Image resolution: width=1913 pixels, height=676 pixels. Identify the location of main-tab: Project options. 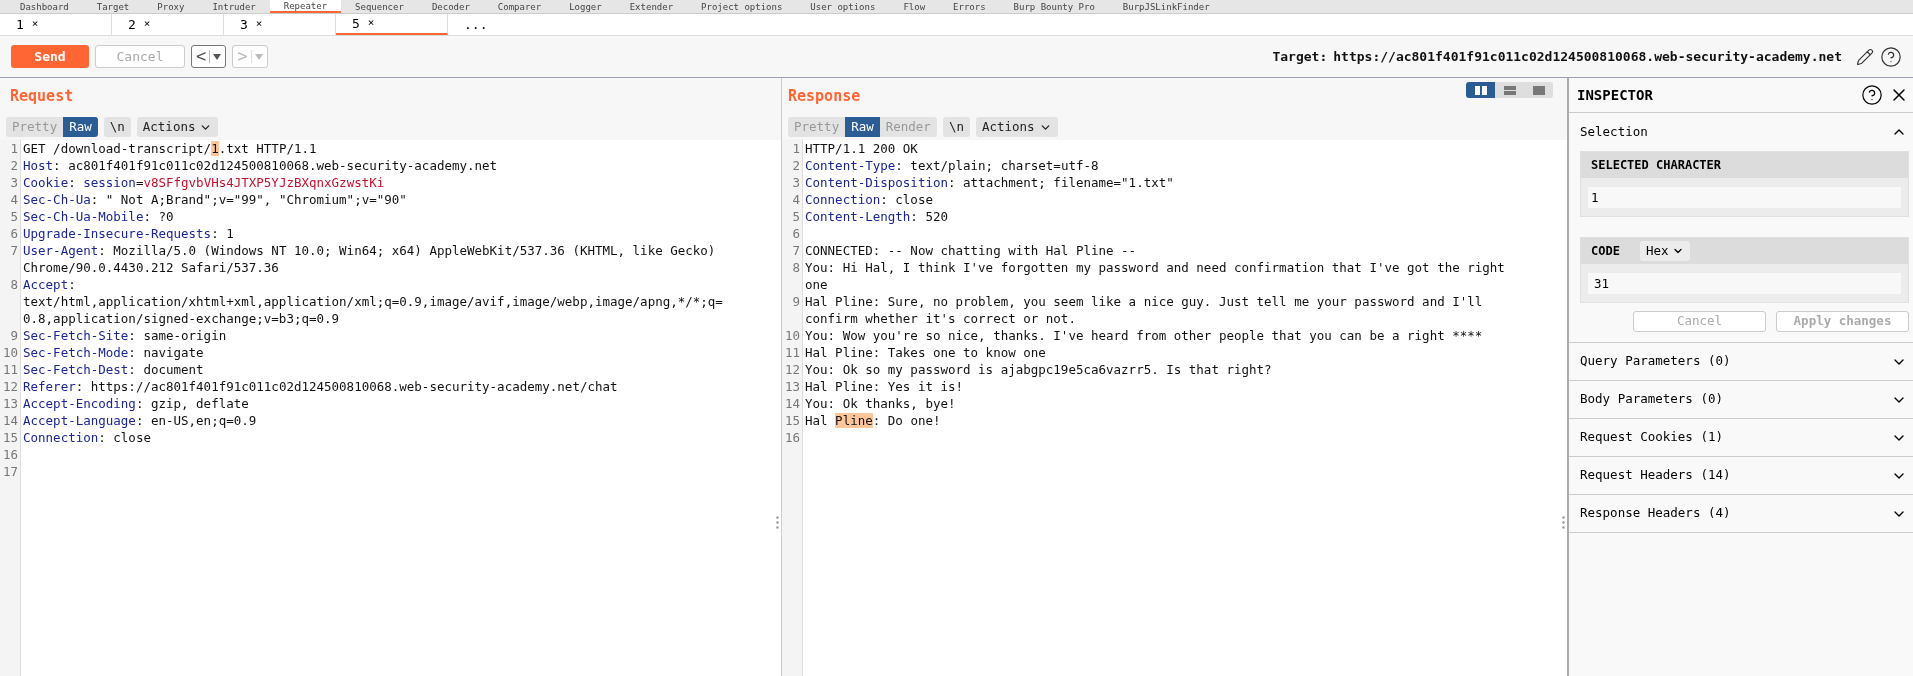
(742, 6).